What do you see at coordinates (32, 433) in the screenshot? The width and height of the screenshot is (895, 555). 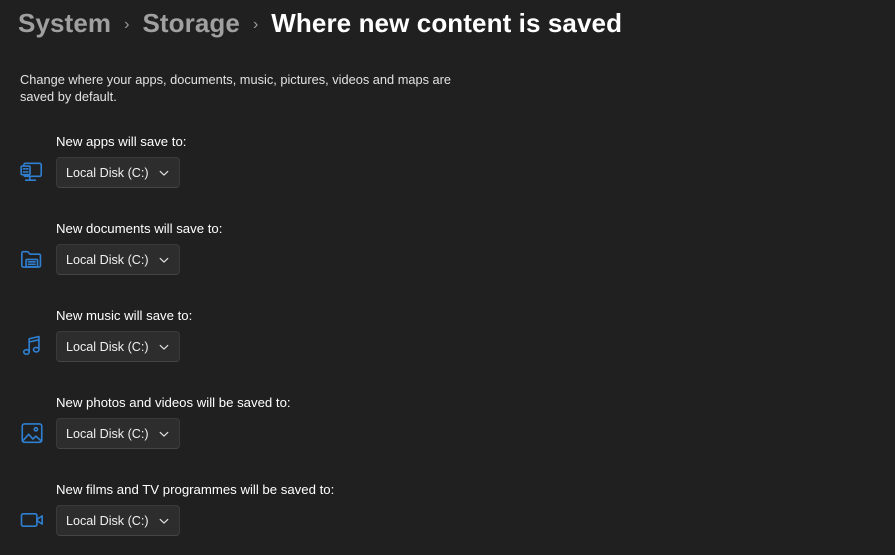 I see `picture-icon` at bounding box center [32, 433].